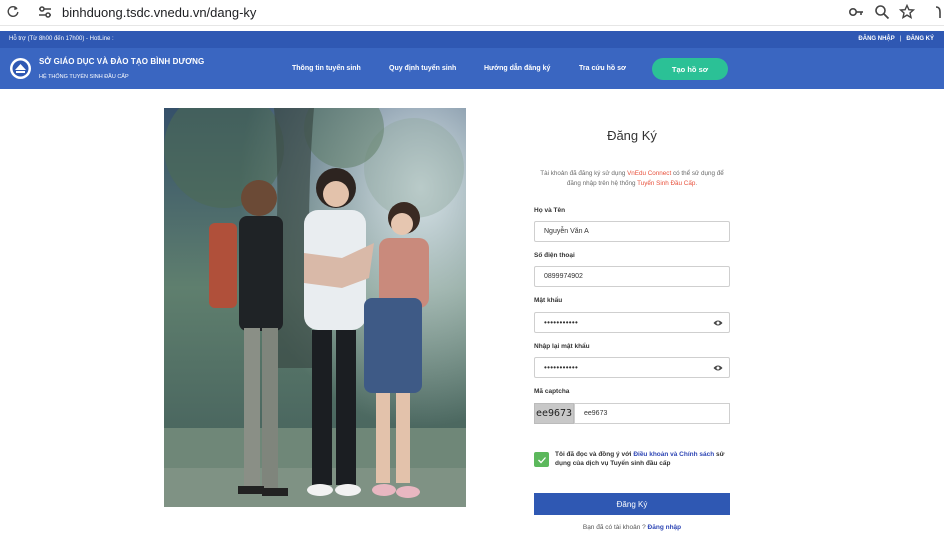 The width and height of the screenshot is (944, 538). I want to click on has-account-text: Bạn đã có tài khoản ?, so click(615, 527).